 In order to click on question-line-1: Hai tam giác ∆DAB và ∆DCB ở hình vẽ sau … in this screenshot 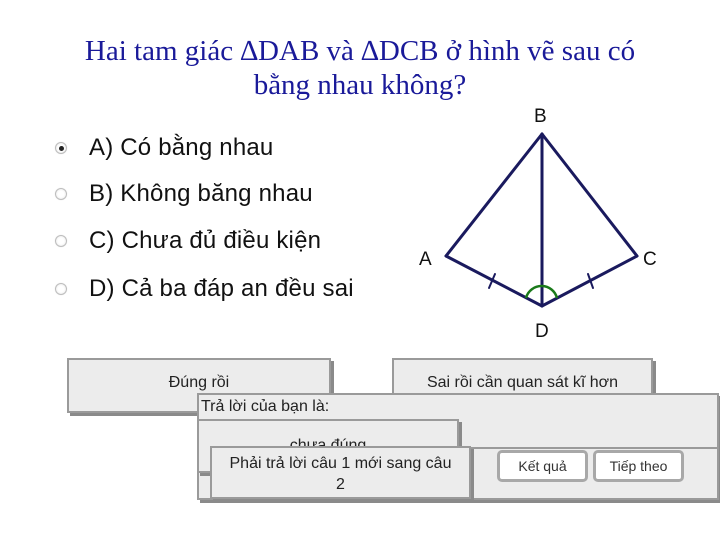, I will do `click(360, 51)`.